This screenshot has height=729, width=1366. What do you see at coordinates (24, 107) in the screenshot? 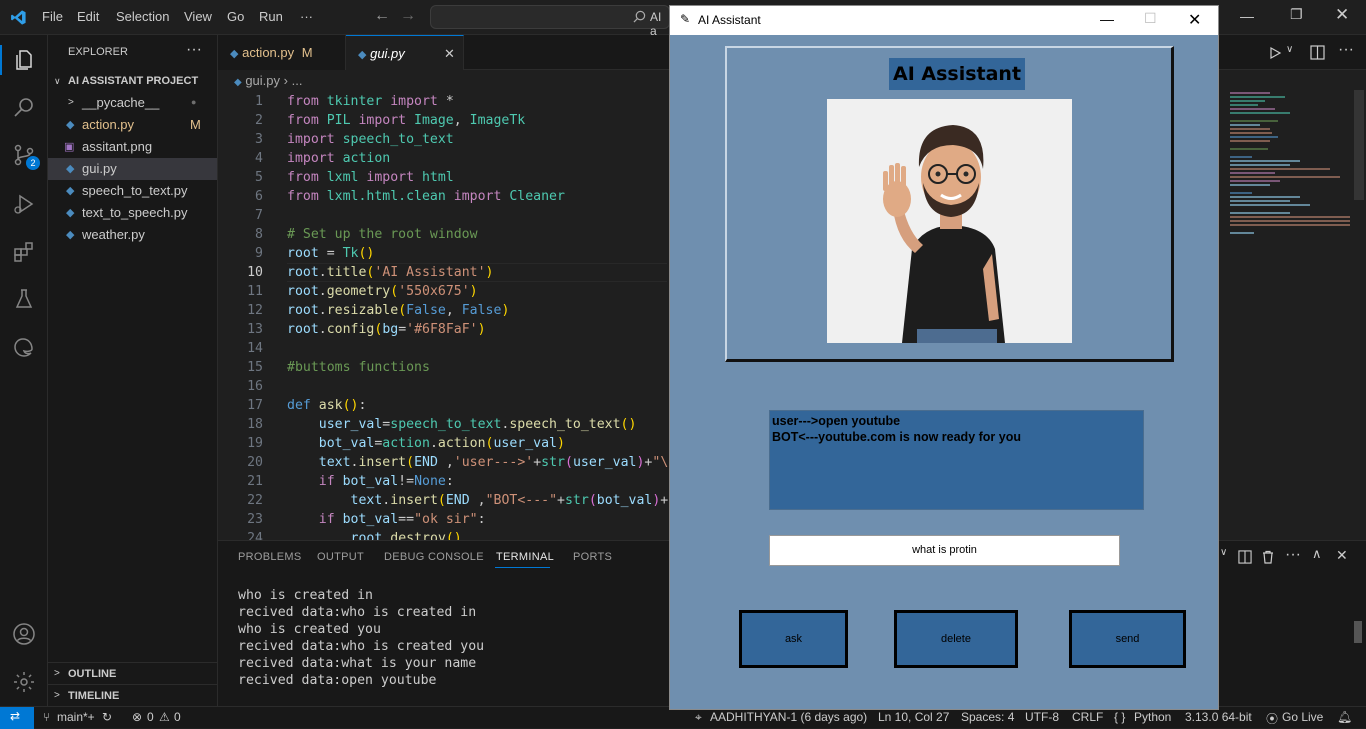
I see `search-view-icon` at bounding box center [24, 107].